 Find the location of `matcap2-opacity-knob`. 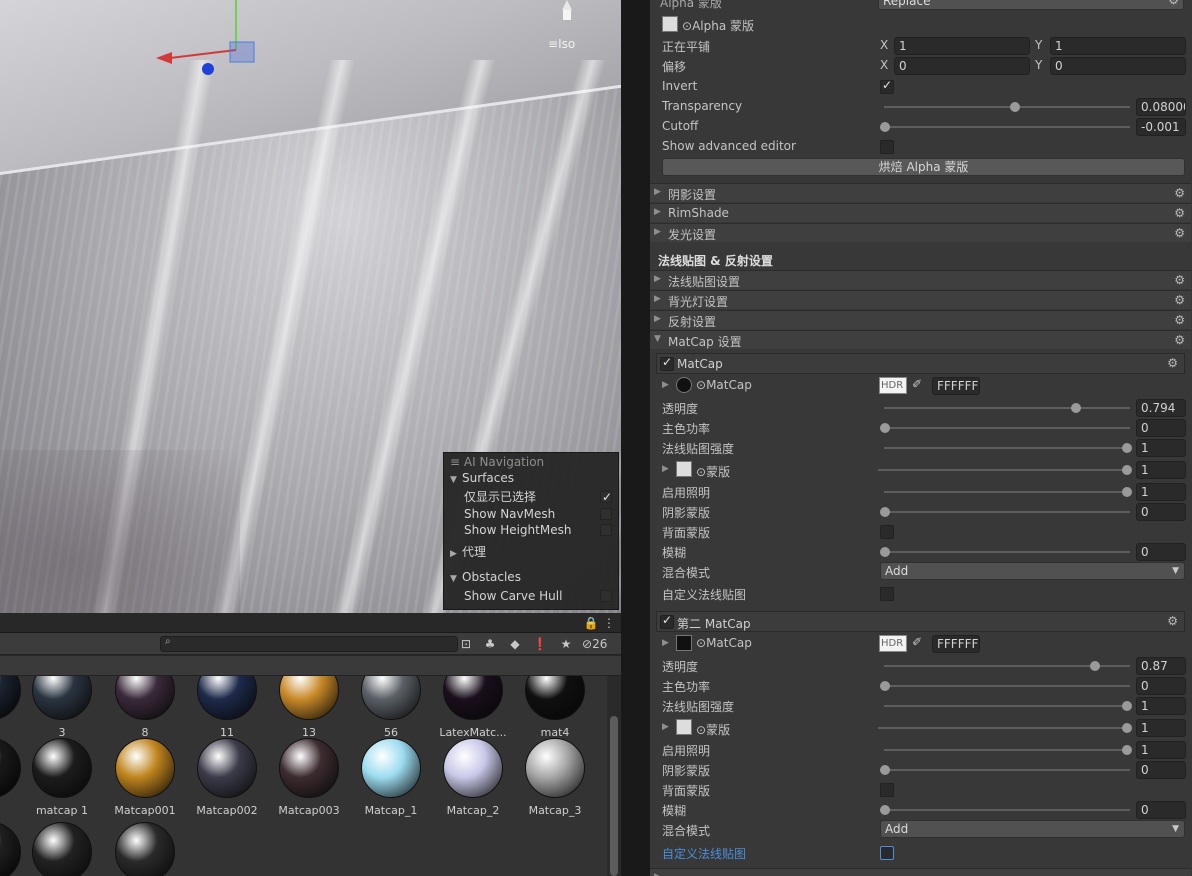

matcap2-opacity-knob is located at coordinates (1095, 666).